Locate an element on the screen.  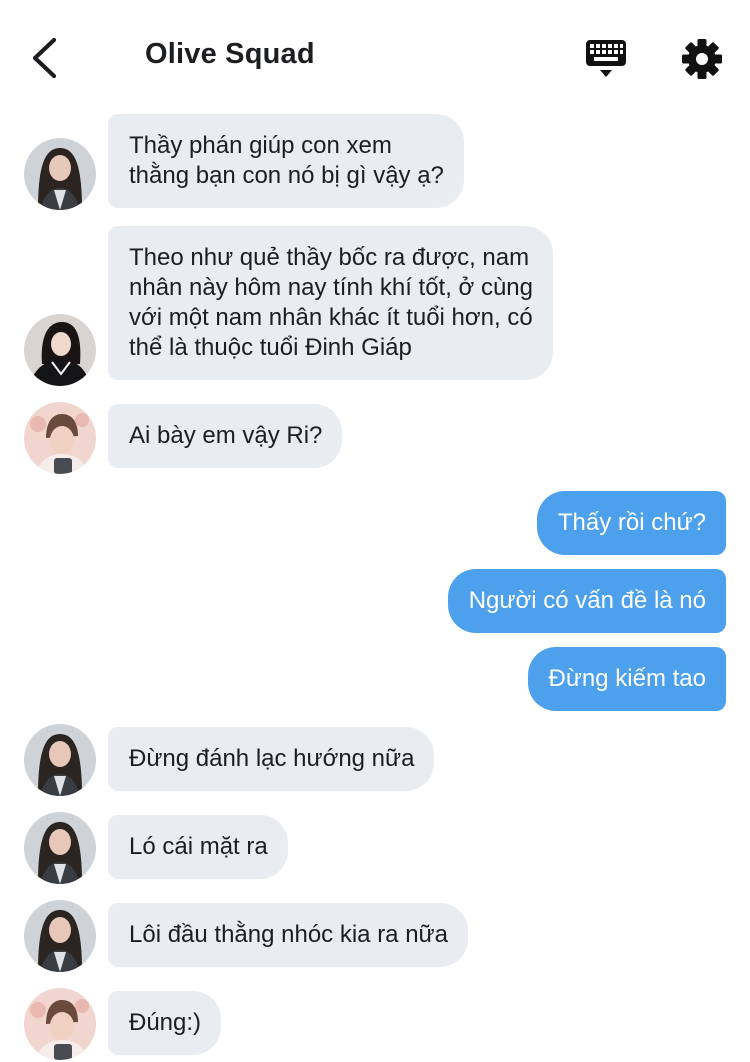
outgoing-message-bubble: Người có vấn đề là nó is located at coordinates (586, 601).